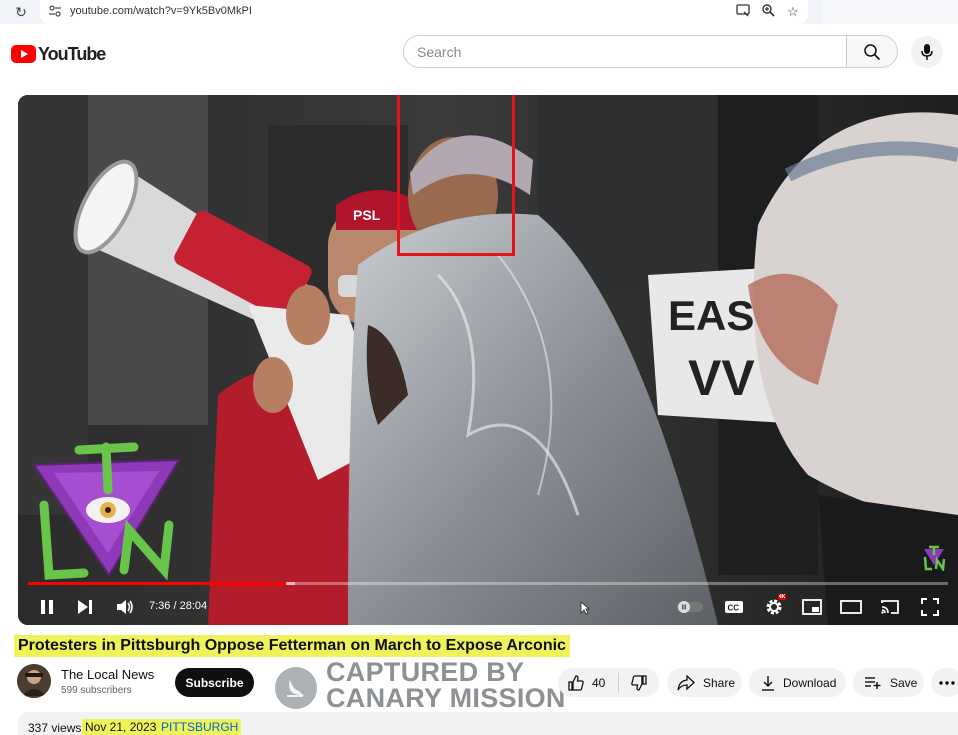 The height and width of the screenshot is (735, 958). I want to click on subscribe-button: Subscribe, so click(214, 682).